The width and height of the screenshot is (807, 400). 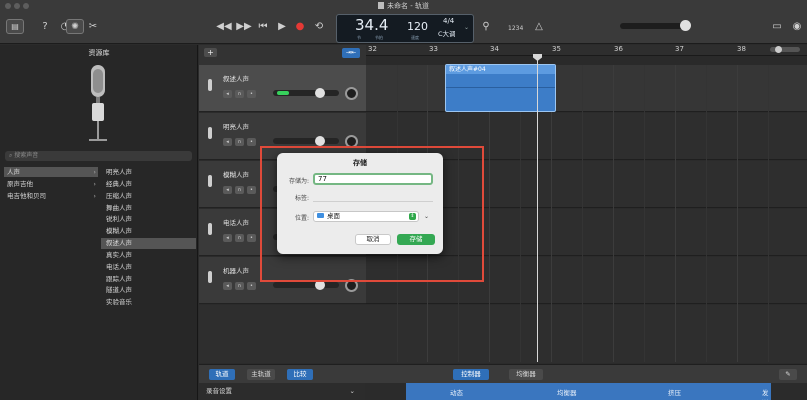 What do you see at coordinates (236, 126) in the screenshot?
I see `track-name: 明亮人声` at bounding box center [236, 126].